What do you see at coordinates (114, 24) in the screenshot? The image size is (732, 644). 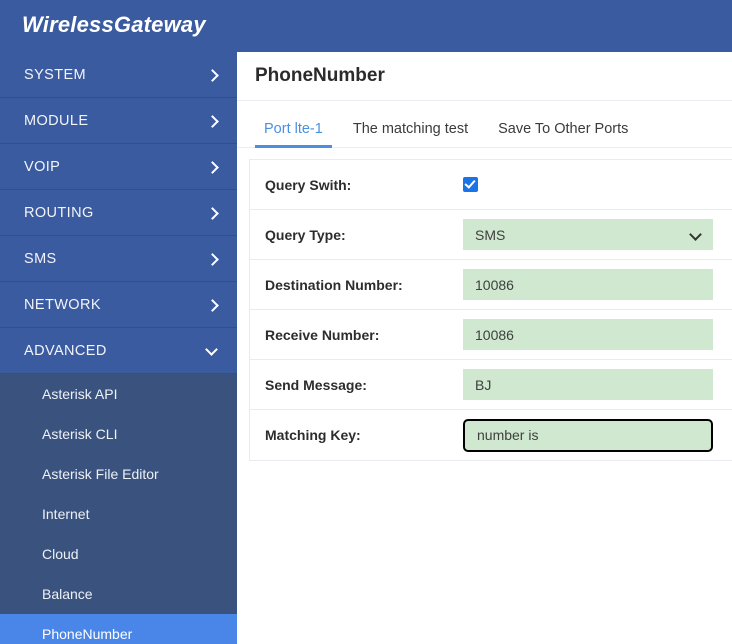 I see `brand-logo: WirelessGateway` at bounding box center [114, 24].